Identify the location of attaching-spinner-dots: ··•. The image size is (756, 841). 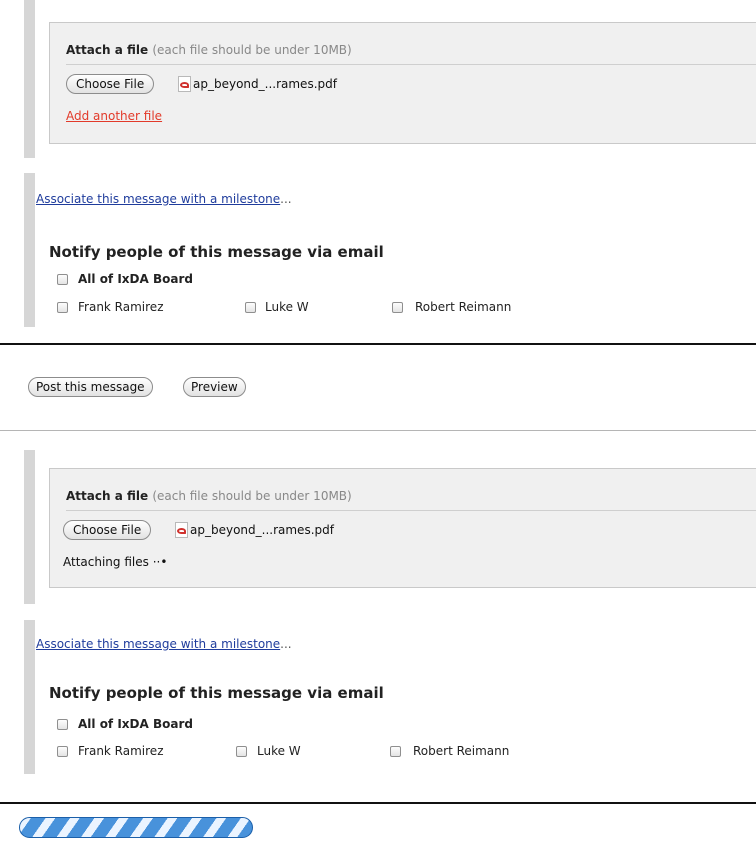
(160, 562).